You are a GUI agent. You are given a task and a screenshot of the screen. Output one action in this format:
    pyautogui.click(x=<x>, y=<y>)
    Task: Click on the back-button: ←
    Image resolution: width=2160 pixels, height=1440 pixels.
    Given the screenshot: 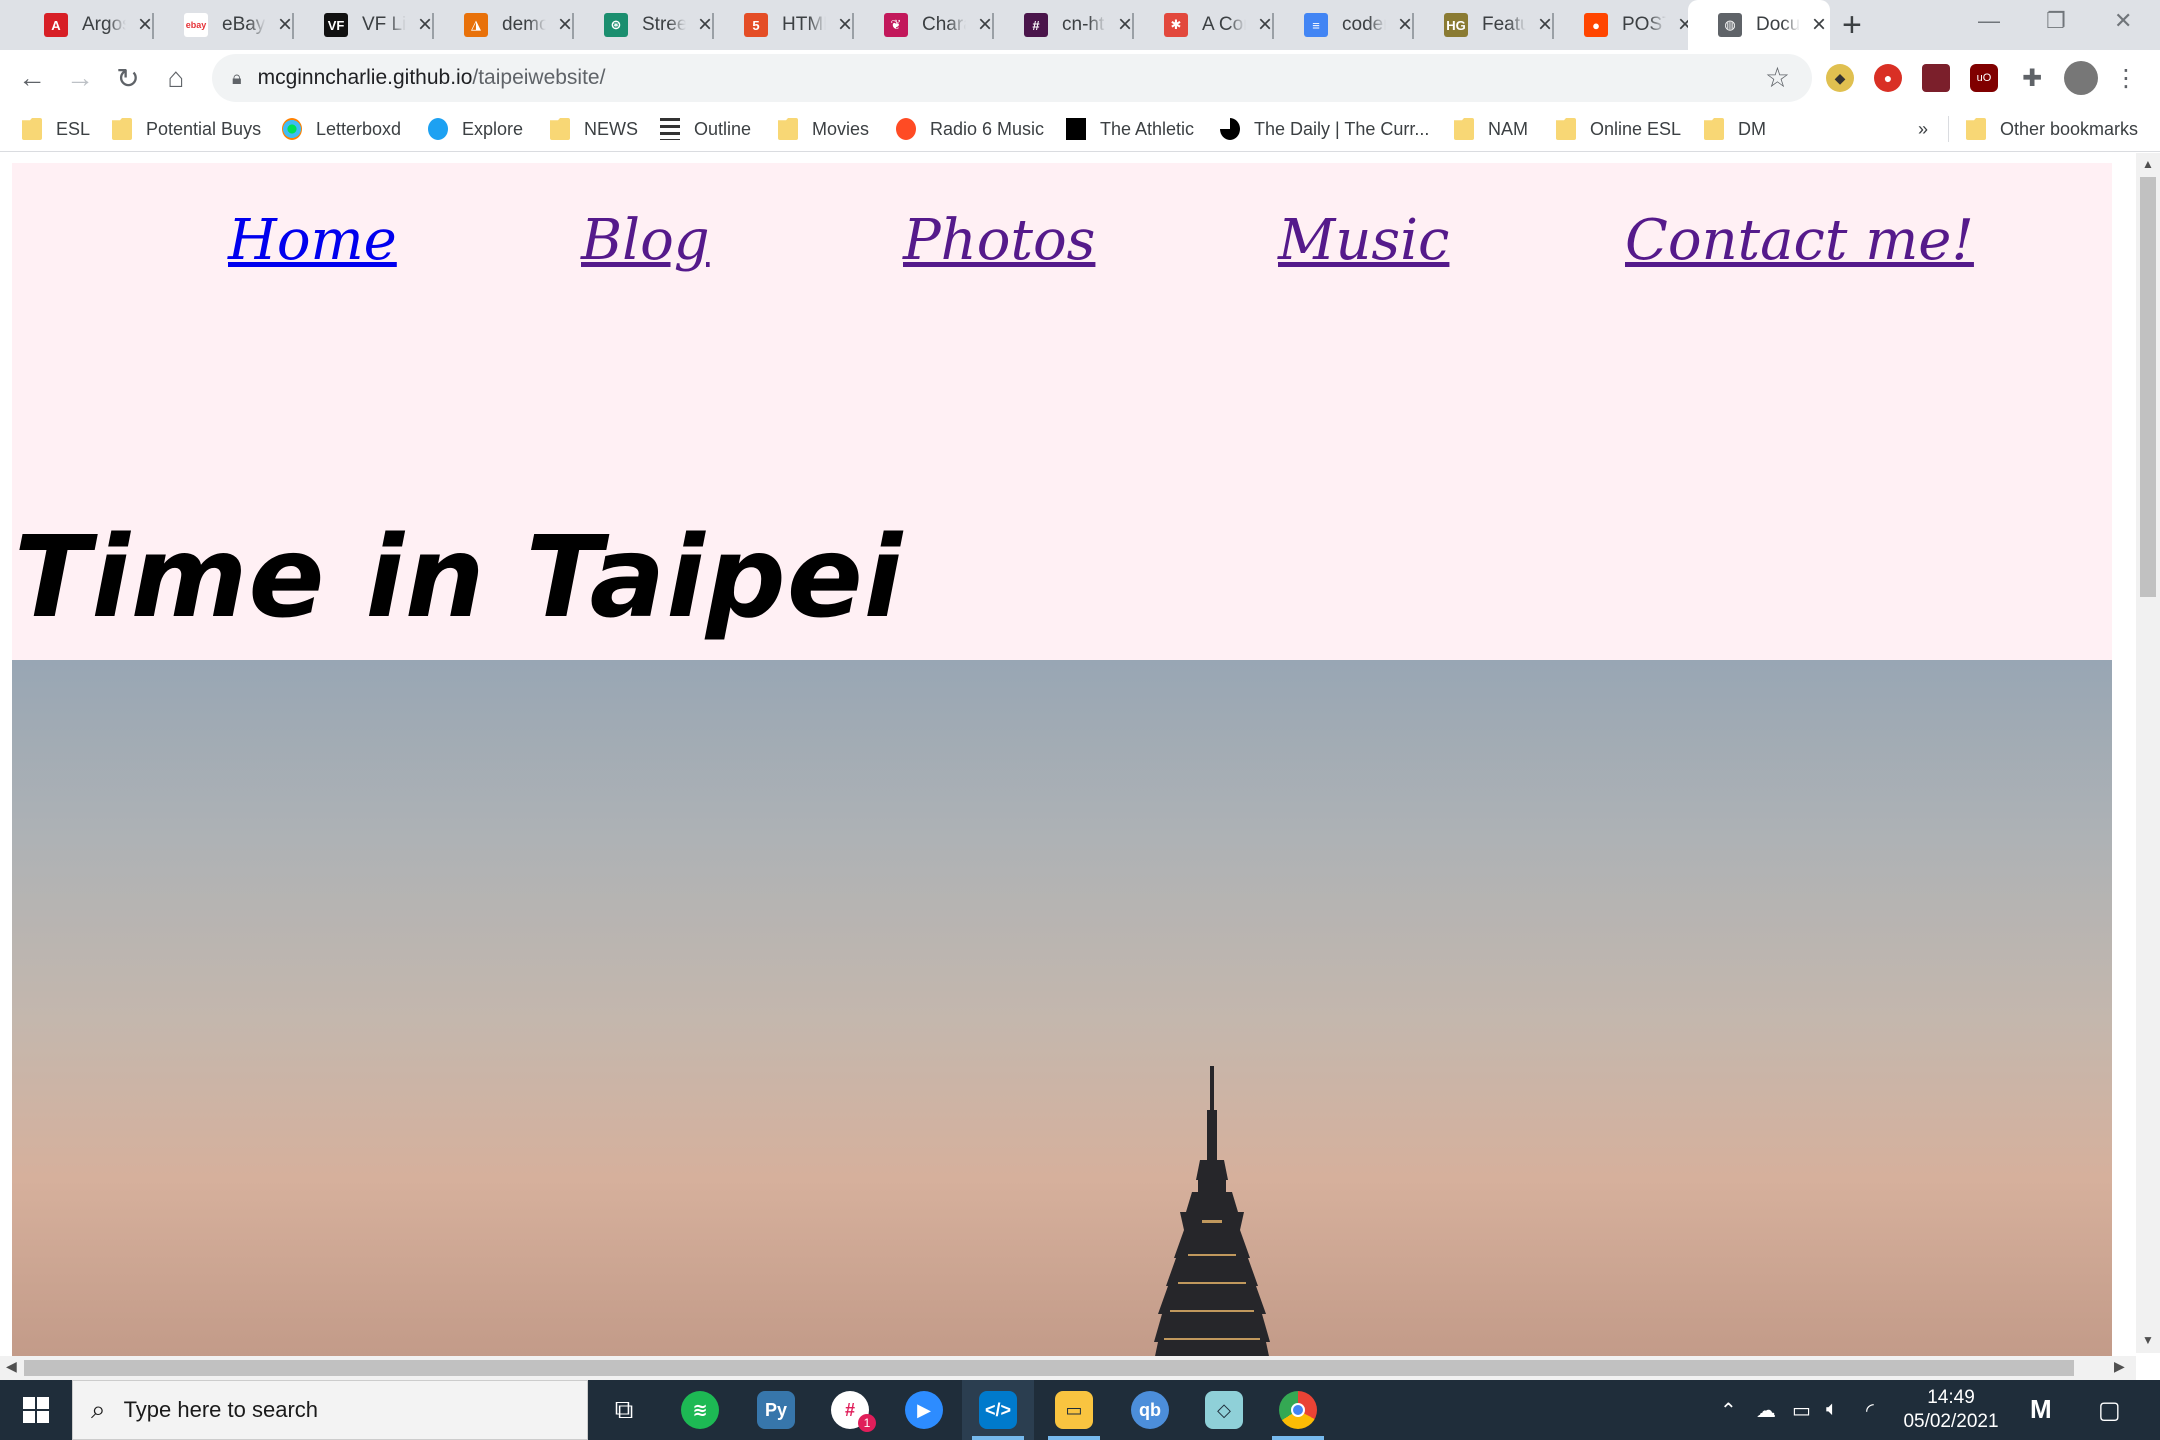 What is the action you would take?
    pyautogui.click(x=32, y=78)
    